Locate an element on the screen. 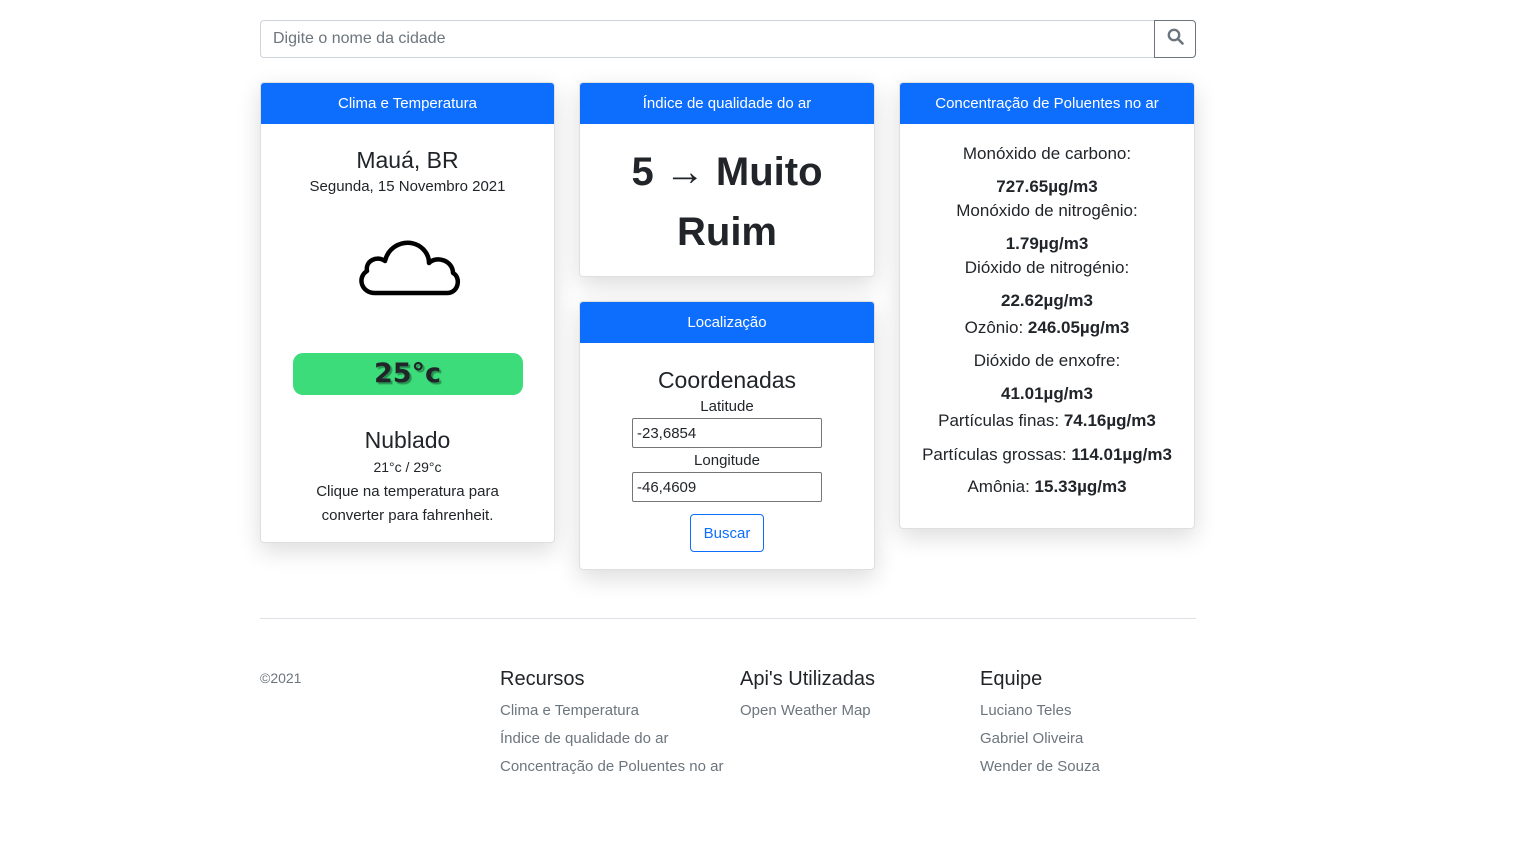 The width and height of the screenshot is (1520, 867). so2-label: Dióxido de enxofre: is located at coordinates (1047, 360).